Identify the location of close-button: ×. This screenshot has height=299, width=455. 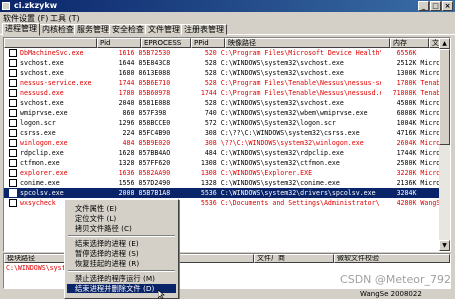
(447, 6).